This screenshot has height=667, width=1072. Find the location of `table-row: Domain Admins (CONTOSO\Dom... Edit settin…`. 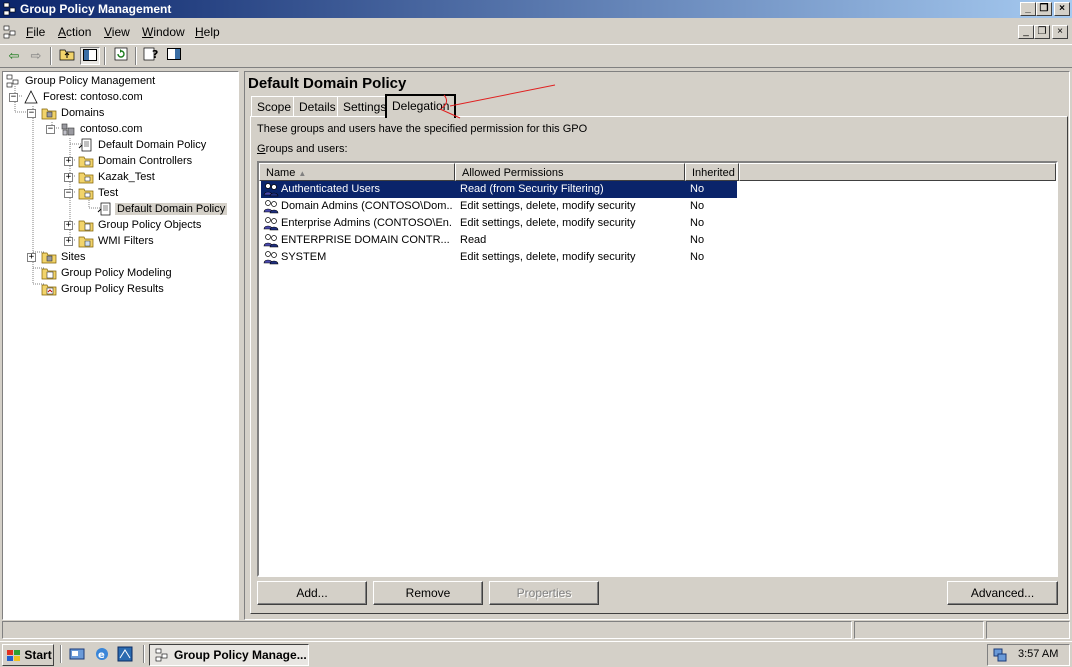

table-row: Domain Admins (CONTOSO\Dom... Edit settin… is located at coordinates (658, 206).